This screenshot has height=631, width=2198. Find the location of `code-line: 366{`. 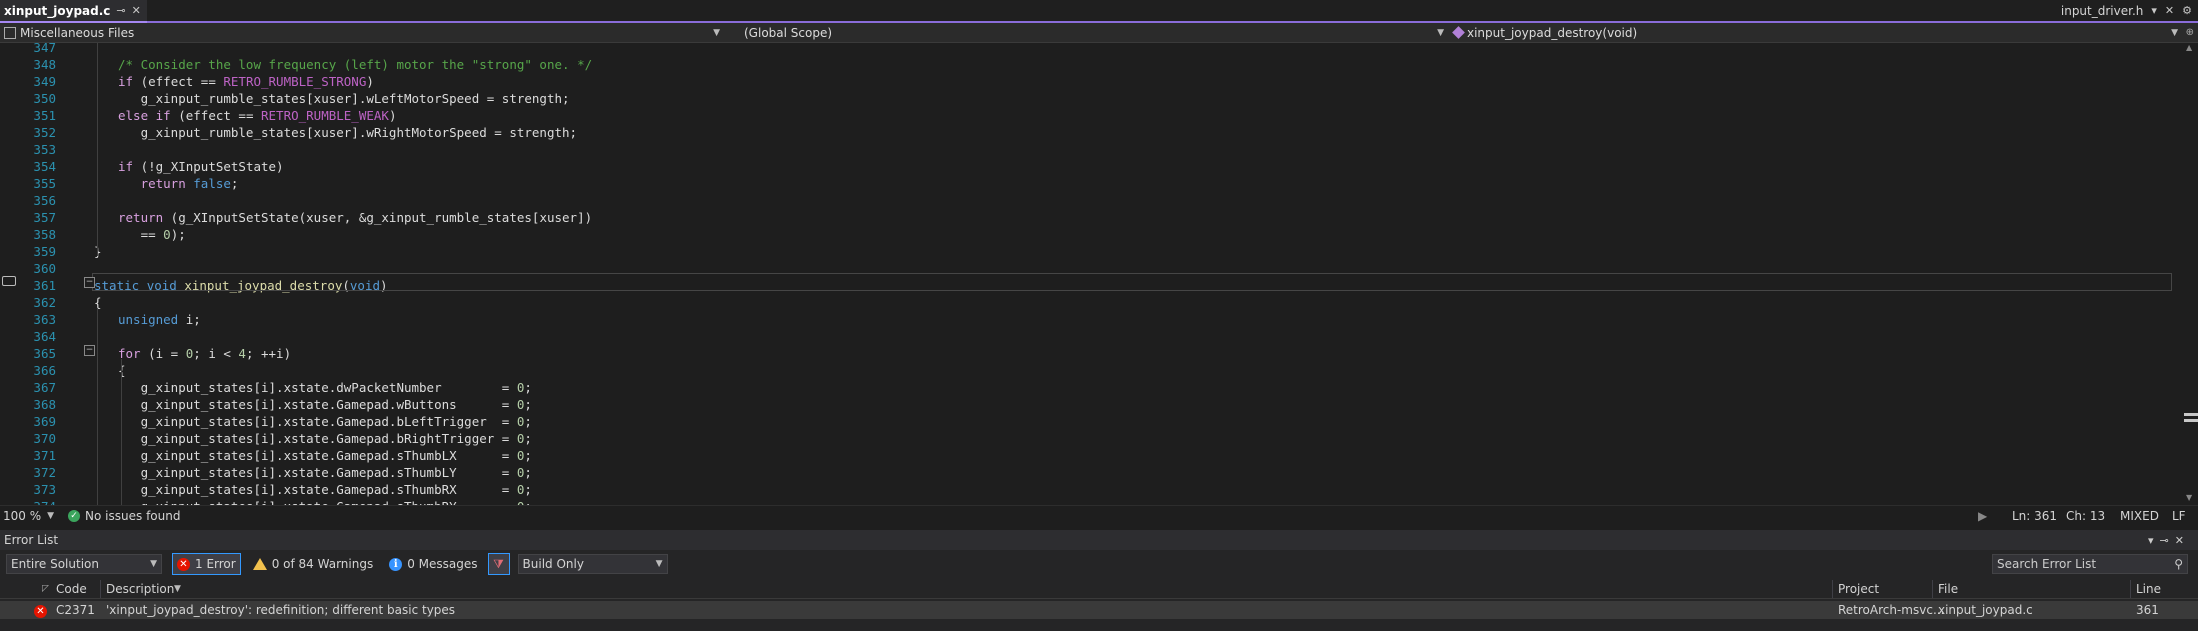

code-line: 366{ is located at coordinates (1085, 370).